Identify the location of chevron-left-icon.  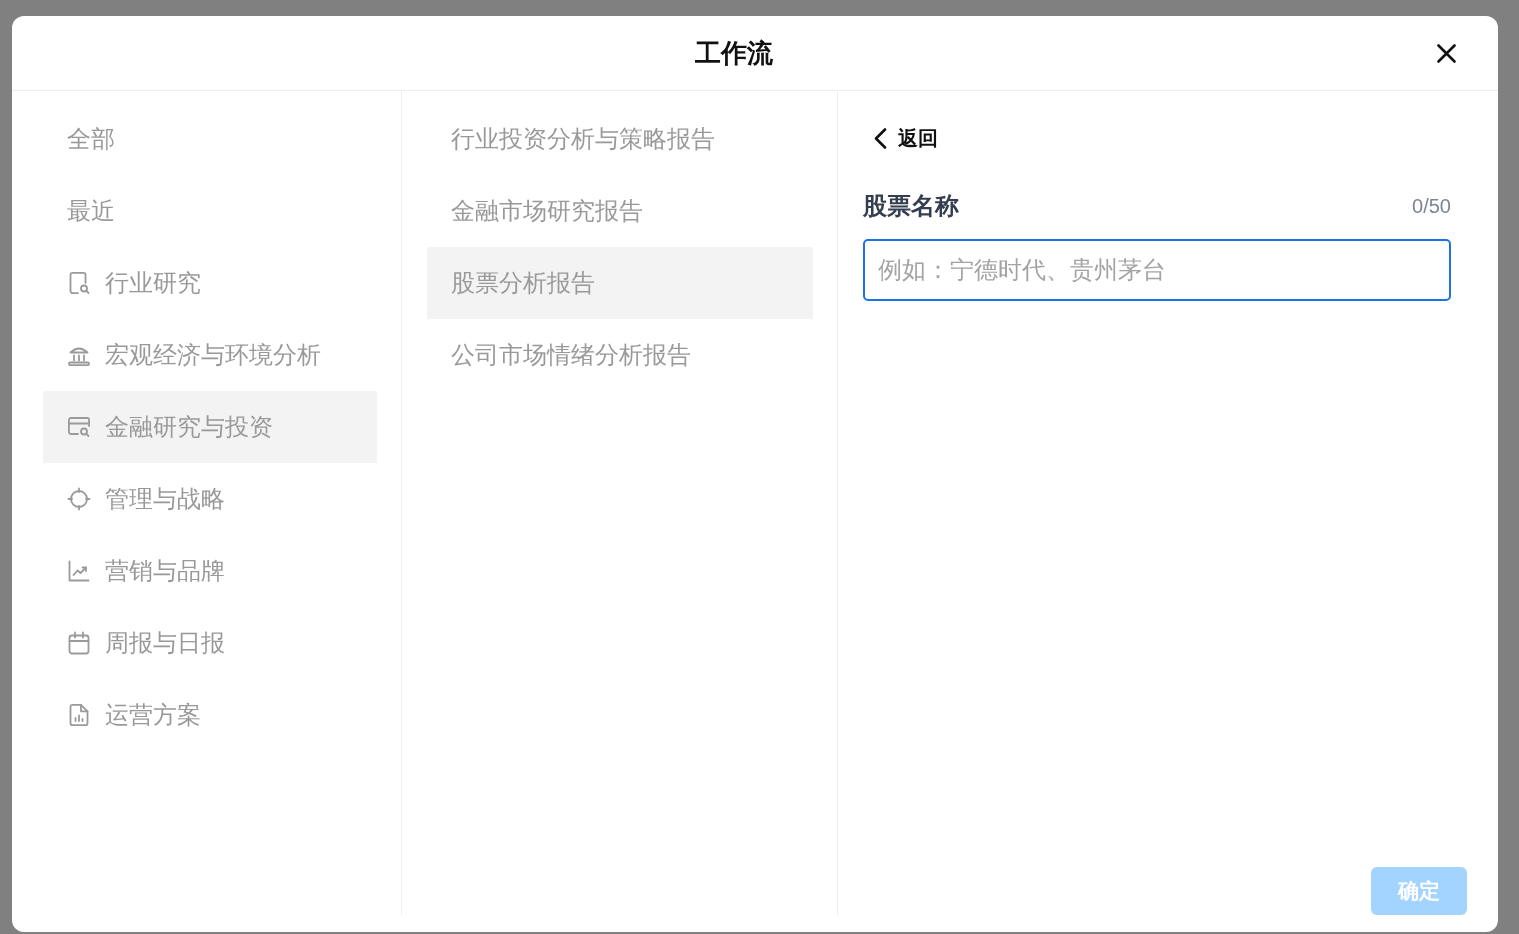
(880, 138).